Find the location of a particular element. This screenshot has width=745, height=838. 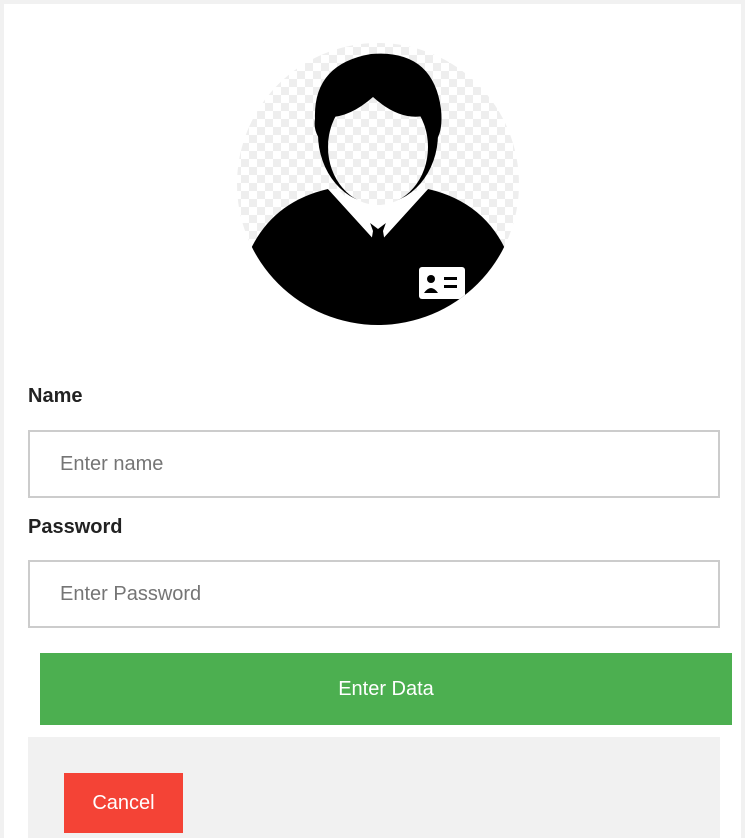

name-input is located at coordinates (374, 464).